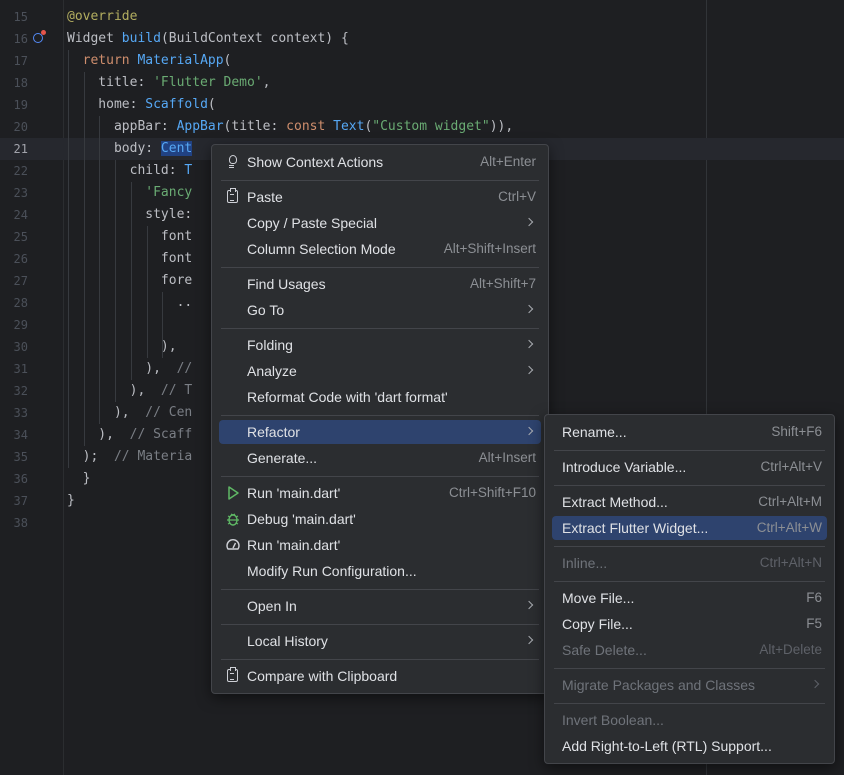 The width and height of the screenshot is (844, 775). What do you see at coordinates (489, 248) in the screenshot?
I see `menu-item-shortcut: Alt+Shift+Insert` at bounding box center [489, 248].